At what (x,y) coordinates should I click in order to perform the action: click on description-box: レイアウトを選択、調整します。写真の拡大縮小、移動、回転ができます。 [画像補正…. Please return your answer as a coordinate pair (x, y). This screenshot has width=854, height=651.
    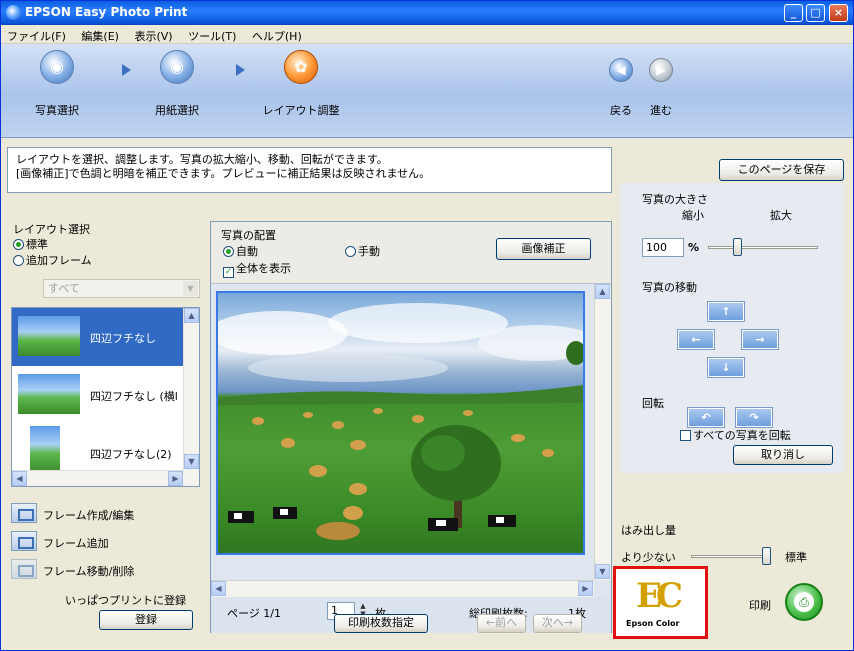
    Looking at the image, I should click on (309, 170).